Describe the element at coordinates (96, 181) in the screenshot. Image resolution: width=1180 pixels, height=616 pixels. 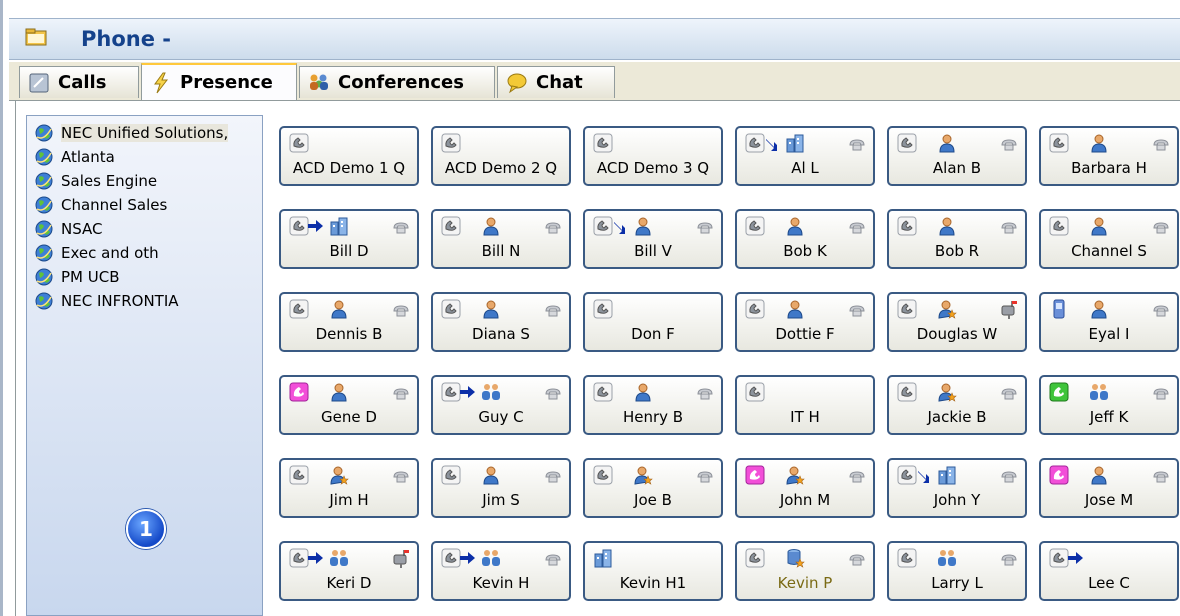
I see `tree-item: Sales Engine` at that location.